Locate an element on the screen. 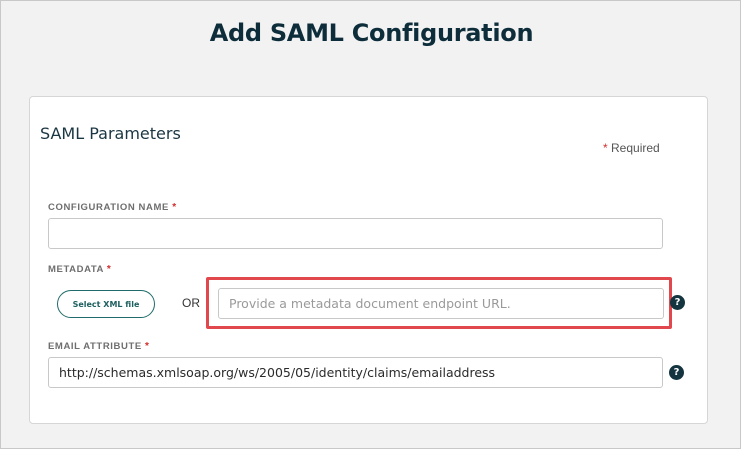 The height and width of the screenshot is (449, 741). configuration-name-input is located at coordinates (355, 233).